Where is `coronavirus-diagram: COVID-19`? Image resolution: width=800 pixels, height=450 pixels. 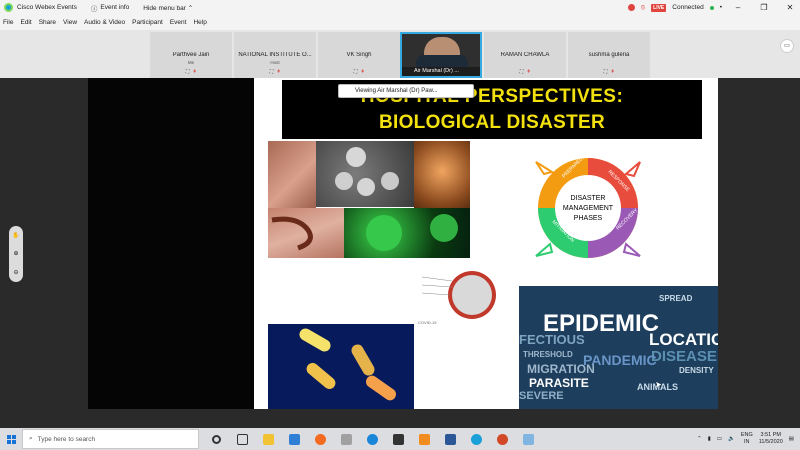
coronavirus-diagram: COVID-19 is located at coordinates (463, 297).